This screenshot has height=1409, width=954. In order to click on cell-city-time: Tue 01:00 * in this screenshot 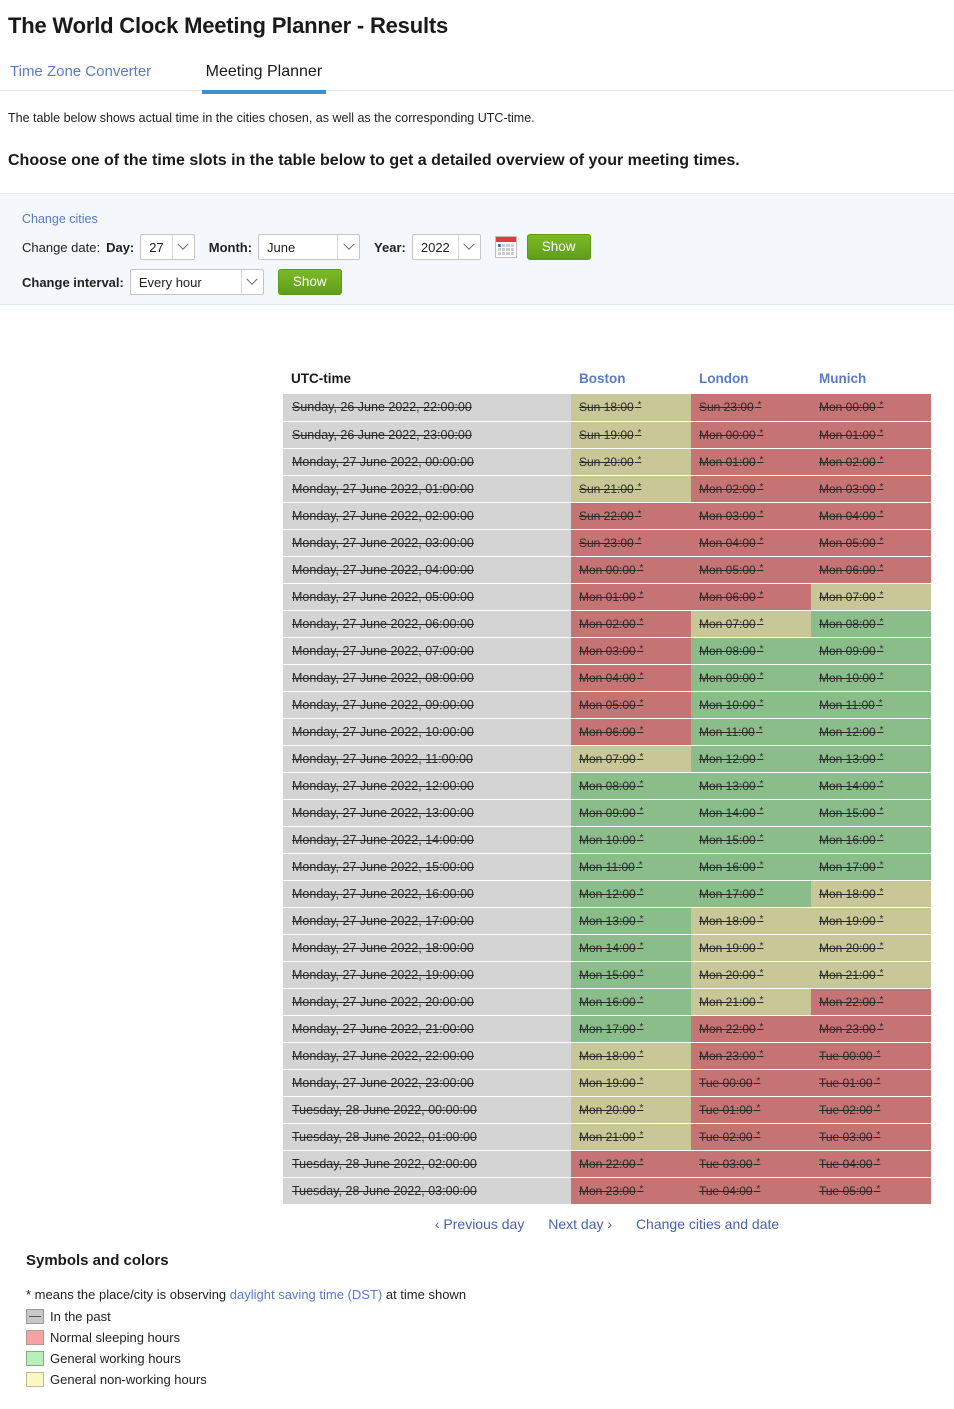, I will do `click(871, 1083)`.